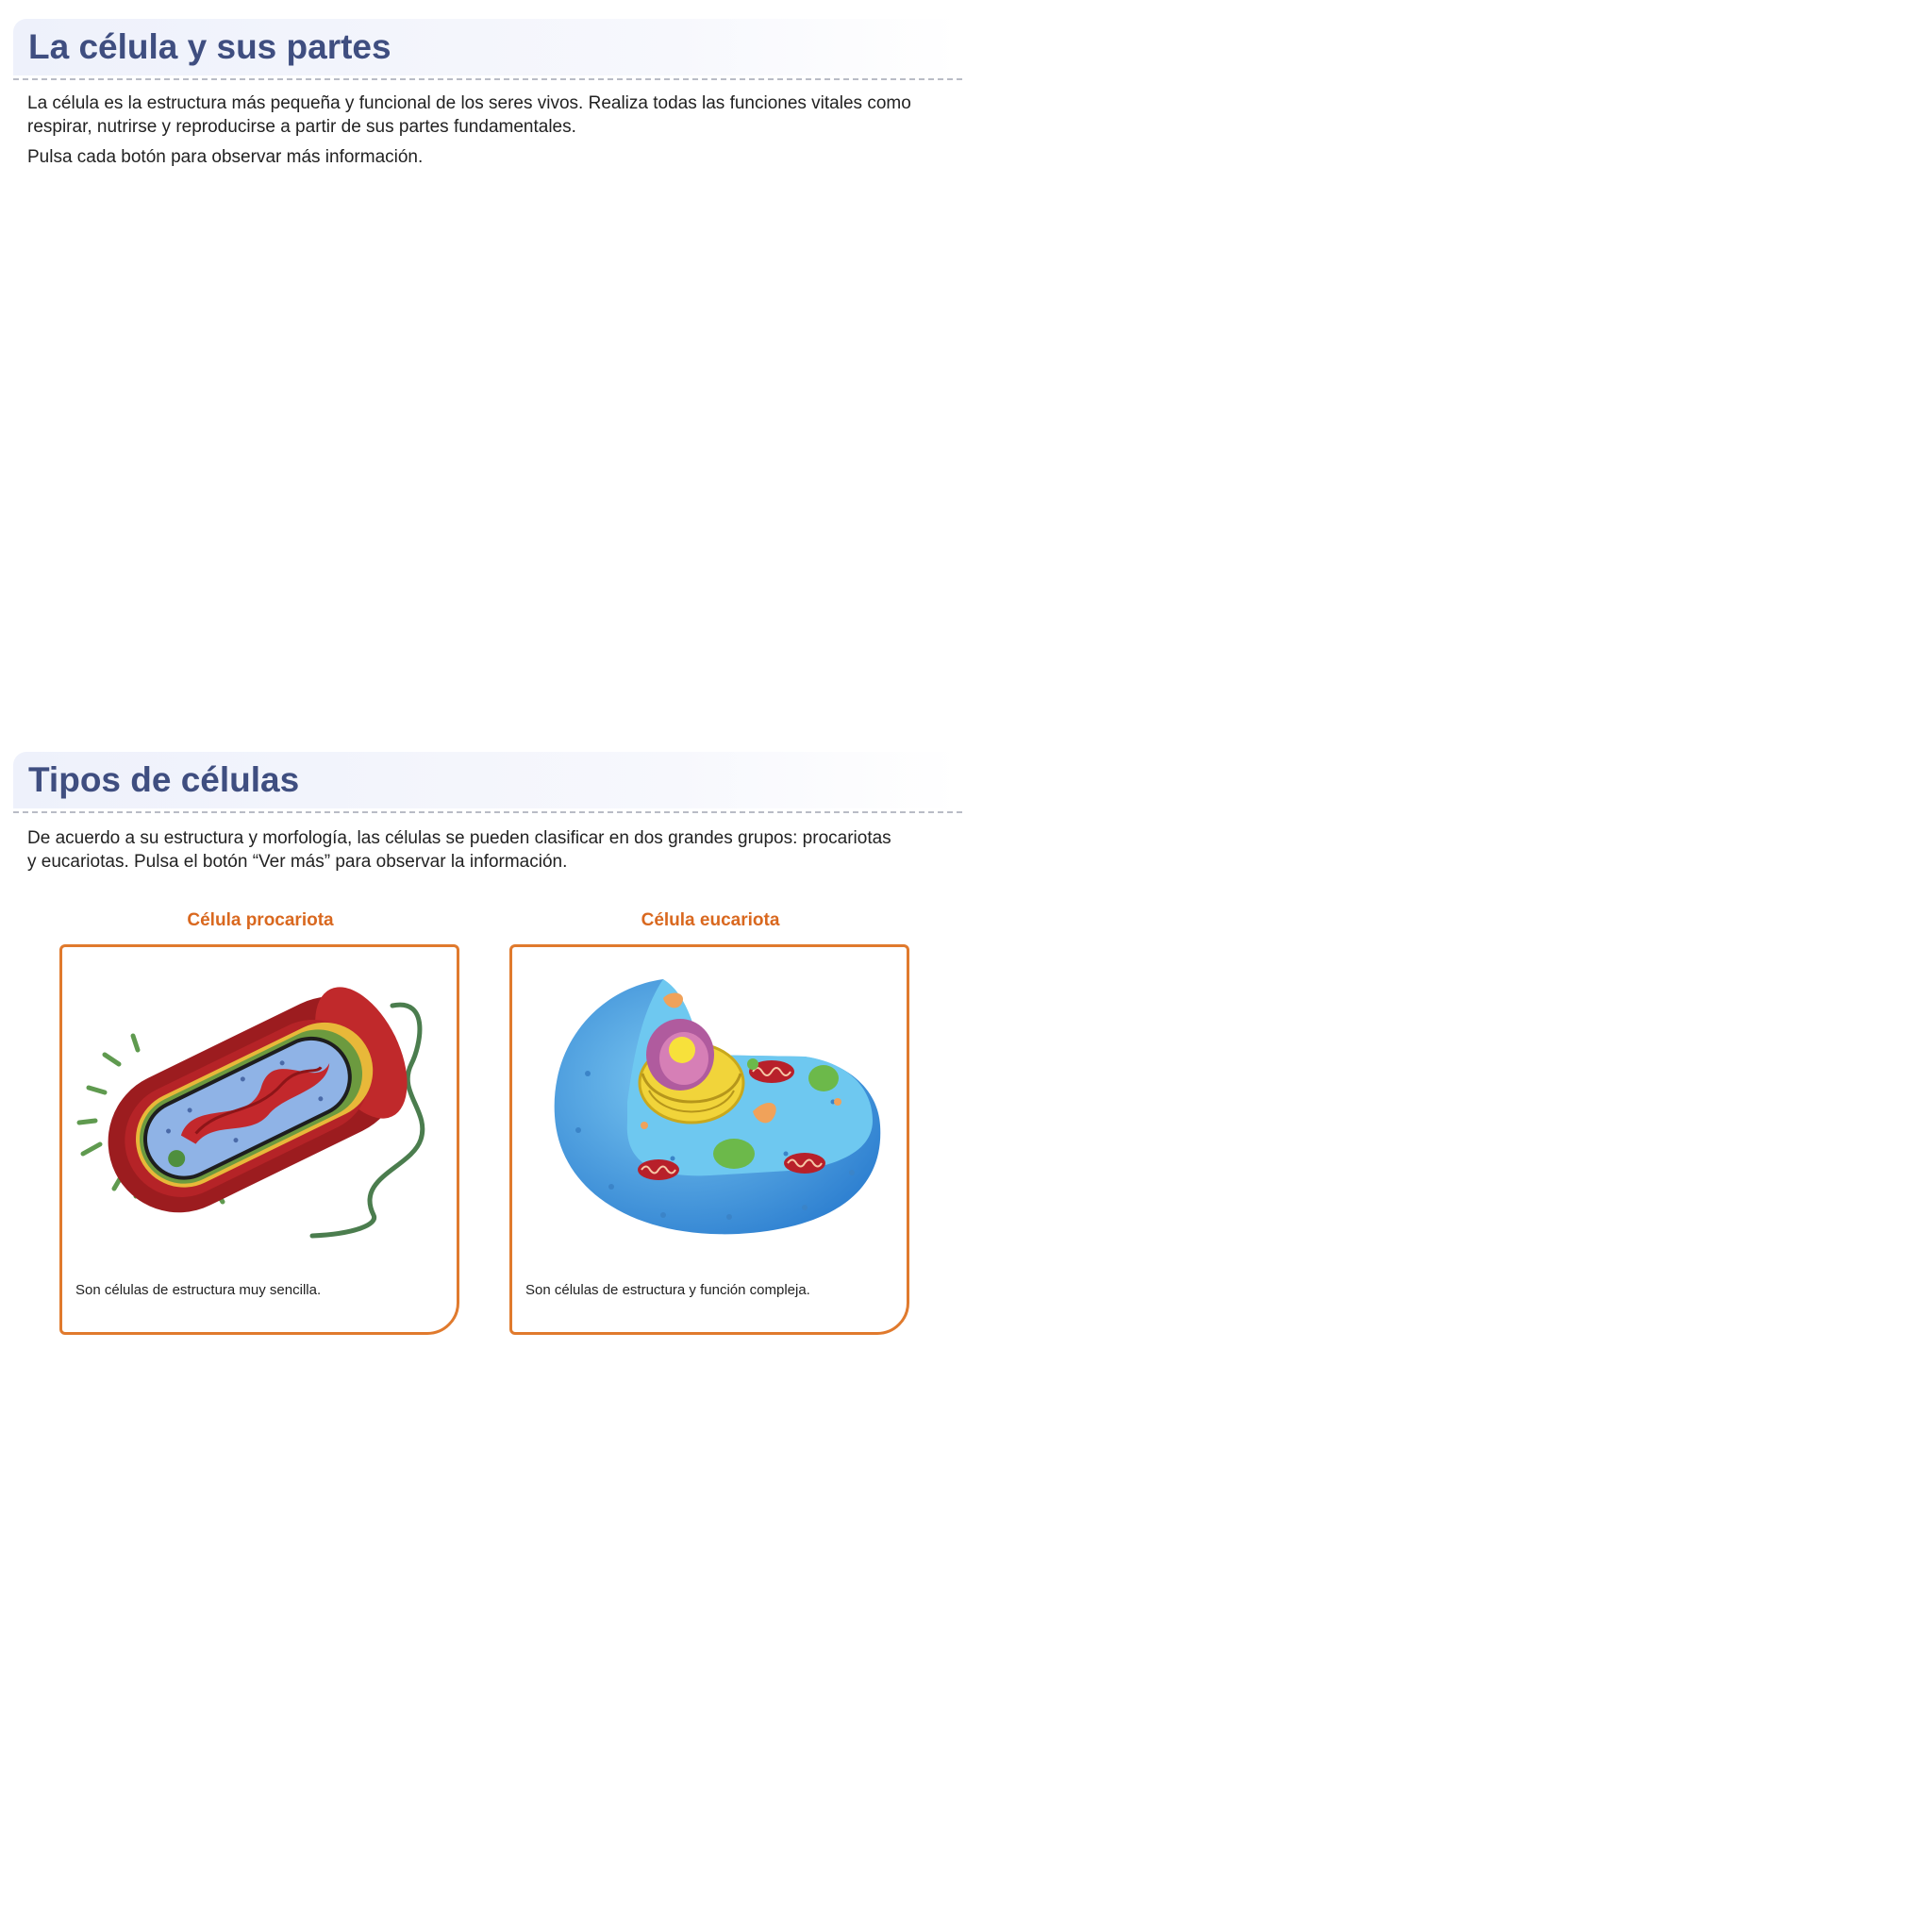  What do you see at coordinates (718, 1107) in the screenshot?
I see `eukaryotic-cell-illustration` at bounding box center [718, 1107].